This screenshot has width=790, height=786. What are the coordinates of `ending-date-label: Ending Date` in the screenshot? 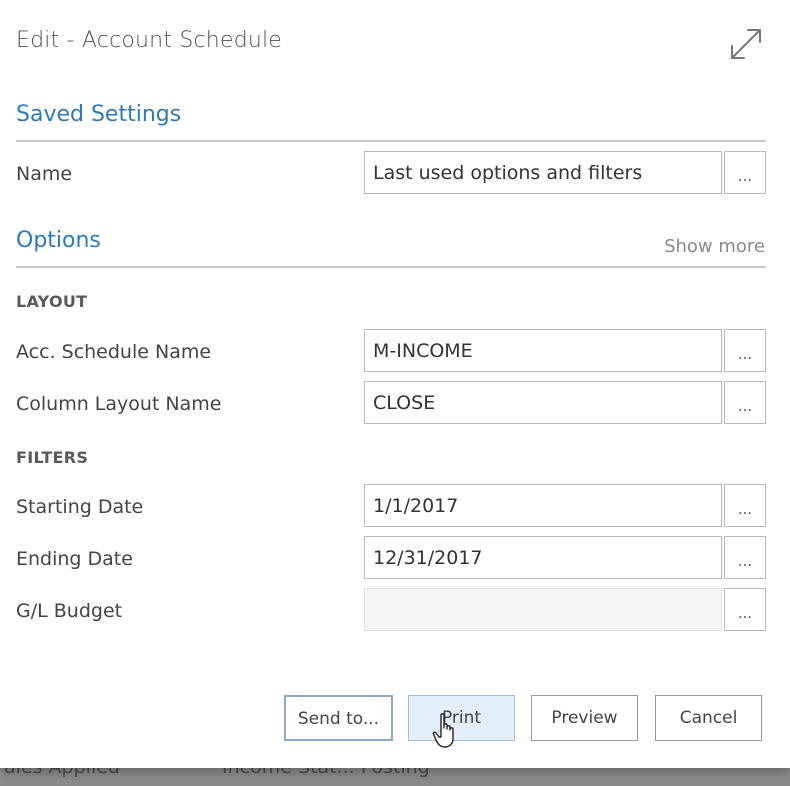 It's located at (74, 559).